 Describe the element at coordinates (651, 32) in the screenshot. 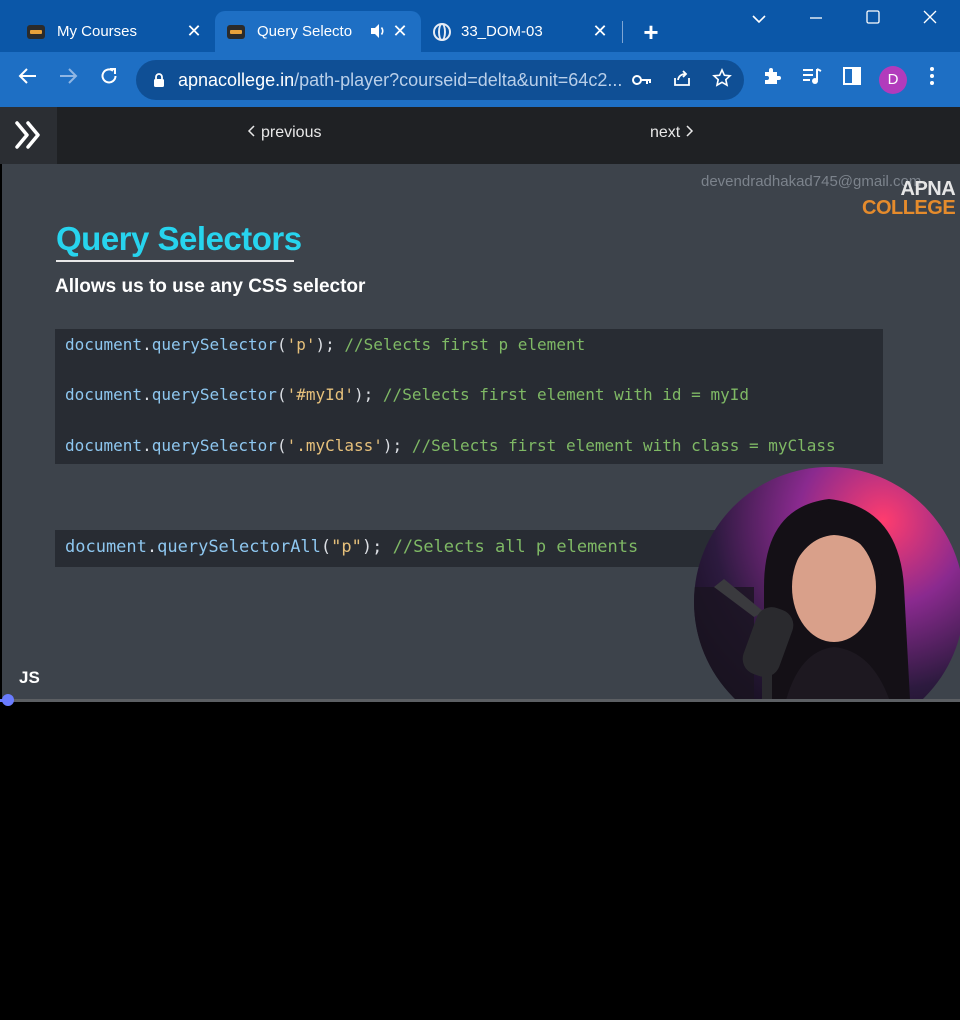

I see `new-tab-plus-icon: +` at that location.